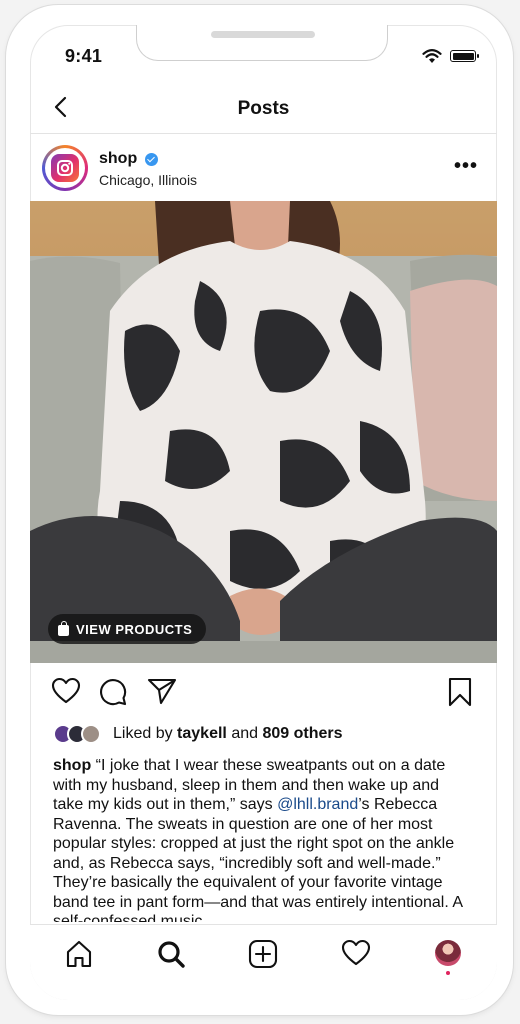 Image resolution: width=520 pixels, height=1024 pixels. Describe the element at coordinates (448, 953) in the screenshot. I see `profile-avatar` at that location.